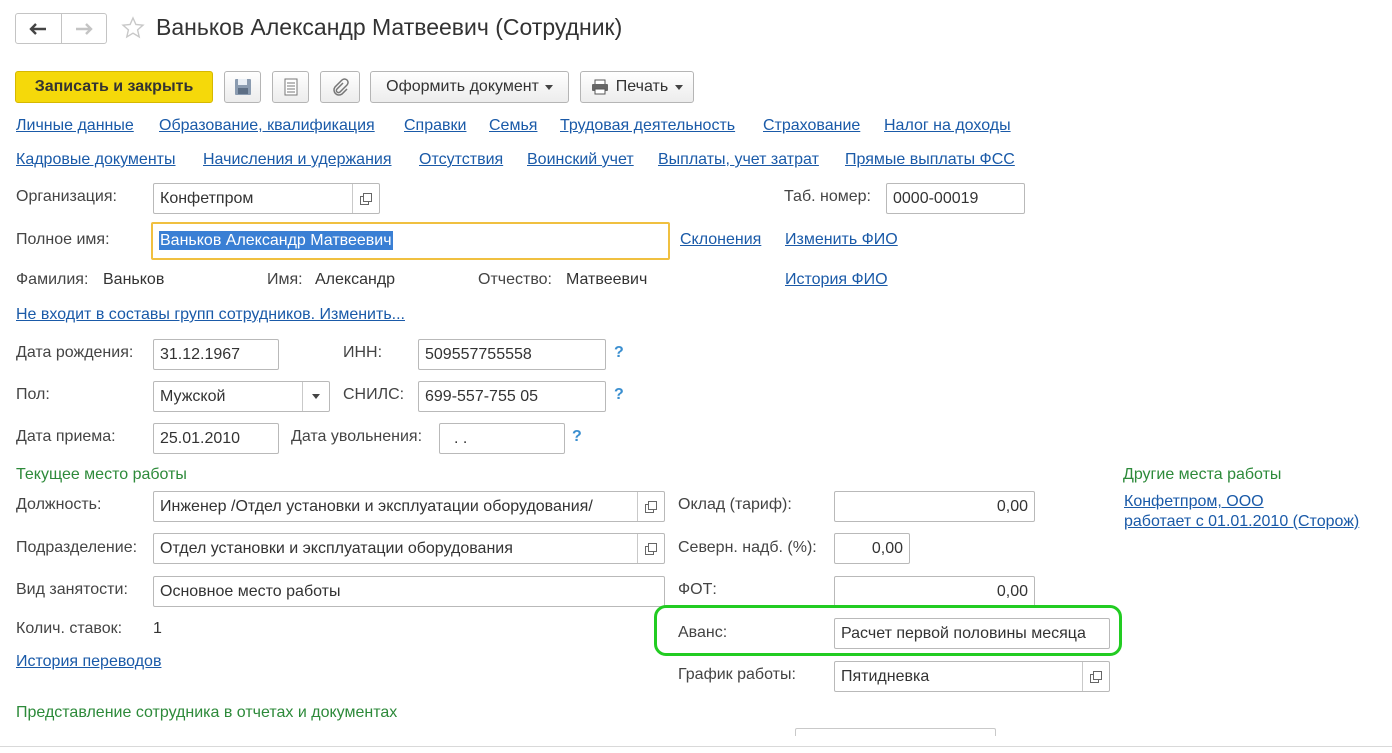 The height and width of the screenshot is (753, 1392). I want to click on employment-label: Вид занятости:, so click(72, 589).